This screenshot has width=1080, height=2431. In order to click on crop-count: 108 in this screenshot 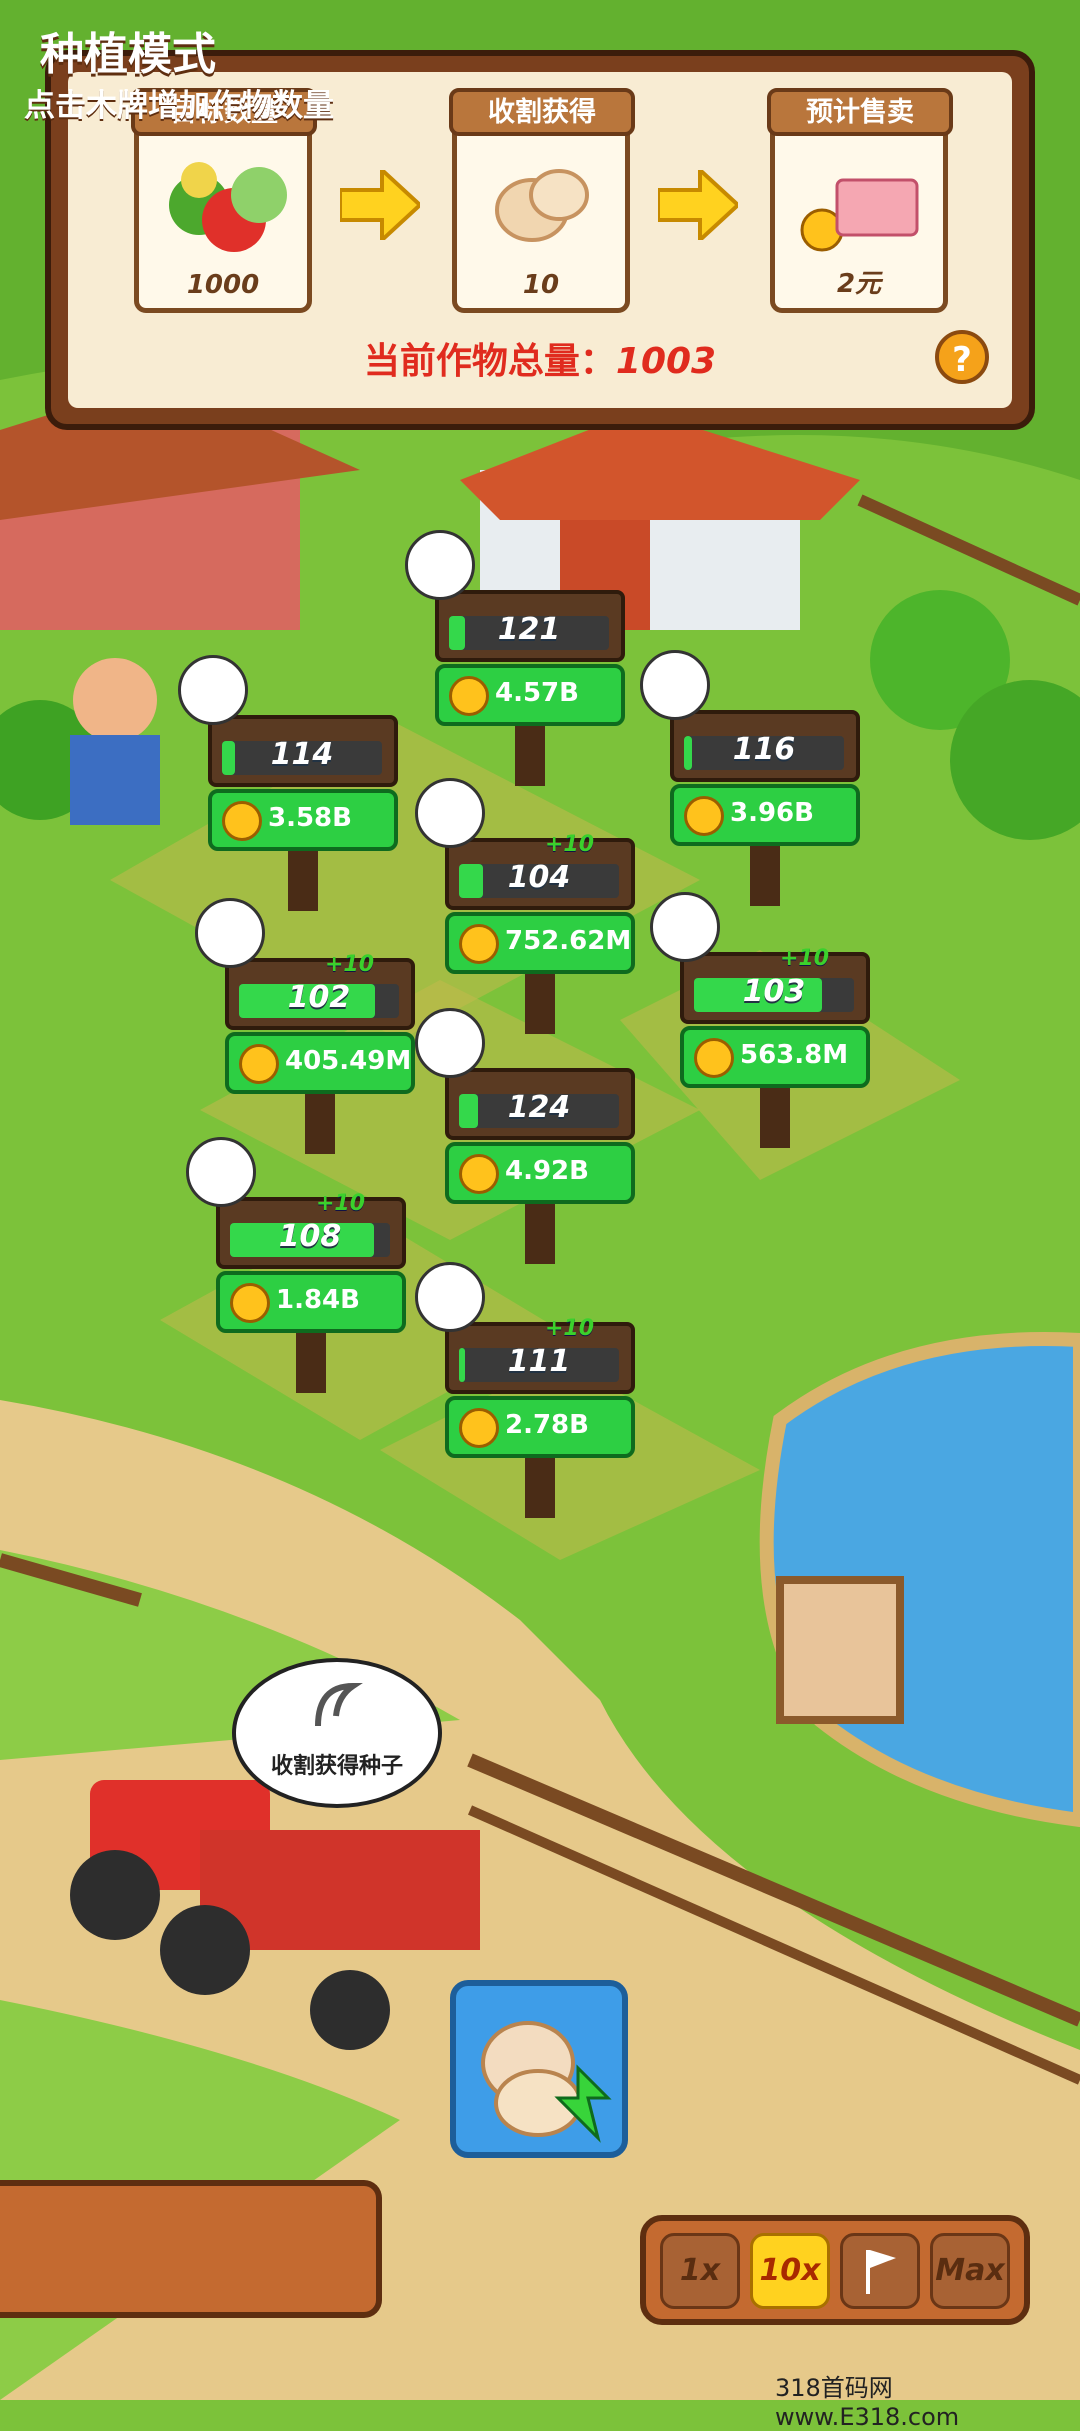, I will do `click(310, 1236)`.